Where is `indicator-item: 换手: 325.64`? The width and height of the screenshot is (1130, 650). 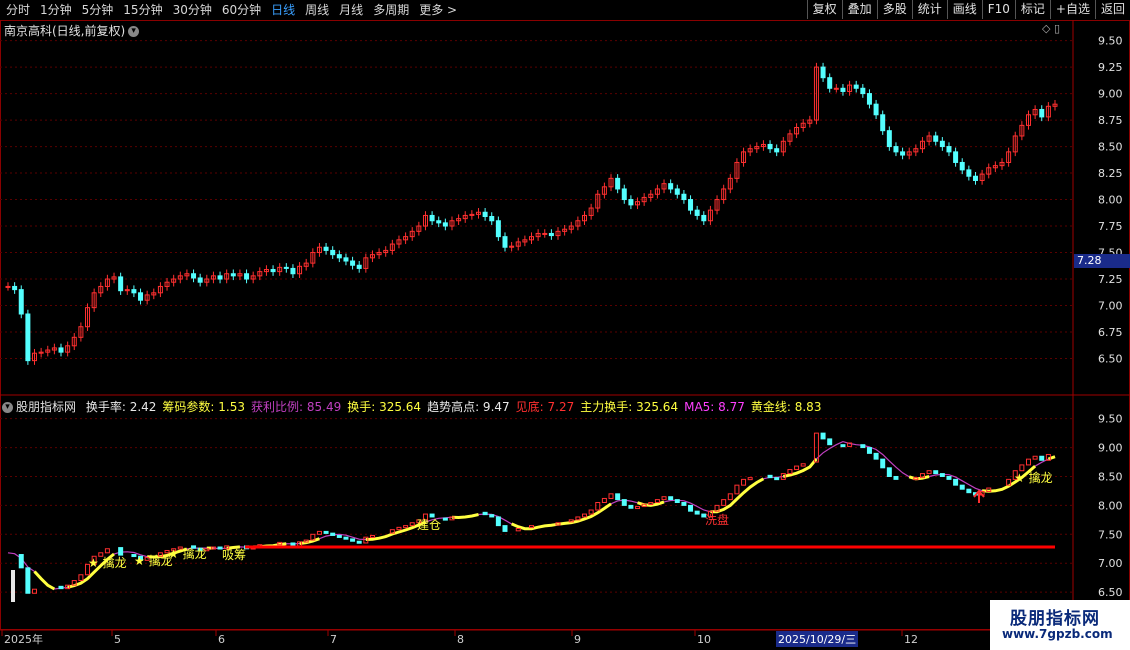 indicator-item: 换手: 325.64 is located at coordinates (384, 407).